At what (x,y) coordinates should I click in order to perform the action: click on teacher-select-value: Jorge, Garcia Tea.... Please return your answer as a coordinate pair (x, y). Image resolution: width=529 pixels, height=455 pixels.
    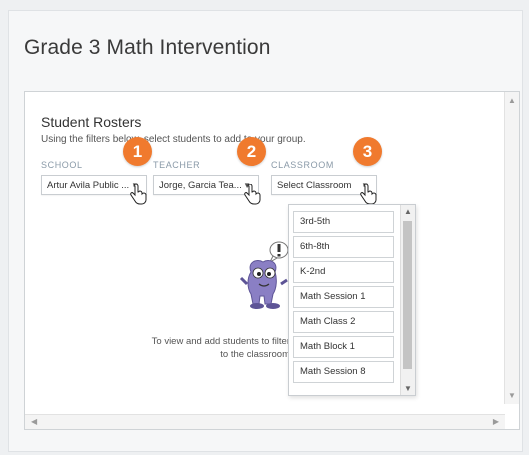
    Looking at the image, I should click on (200, 185).